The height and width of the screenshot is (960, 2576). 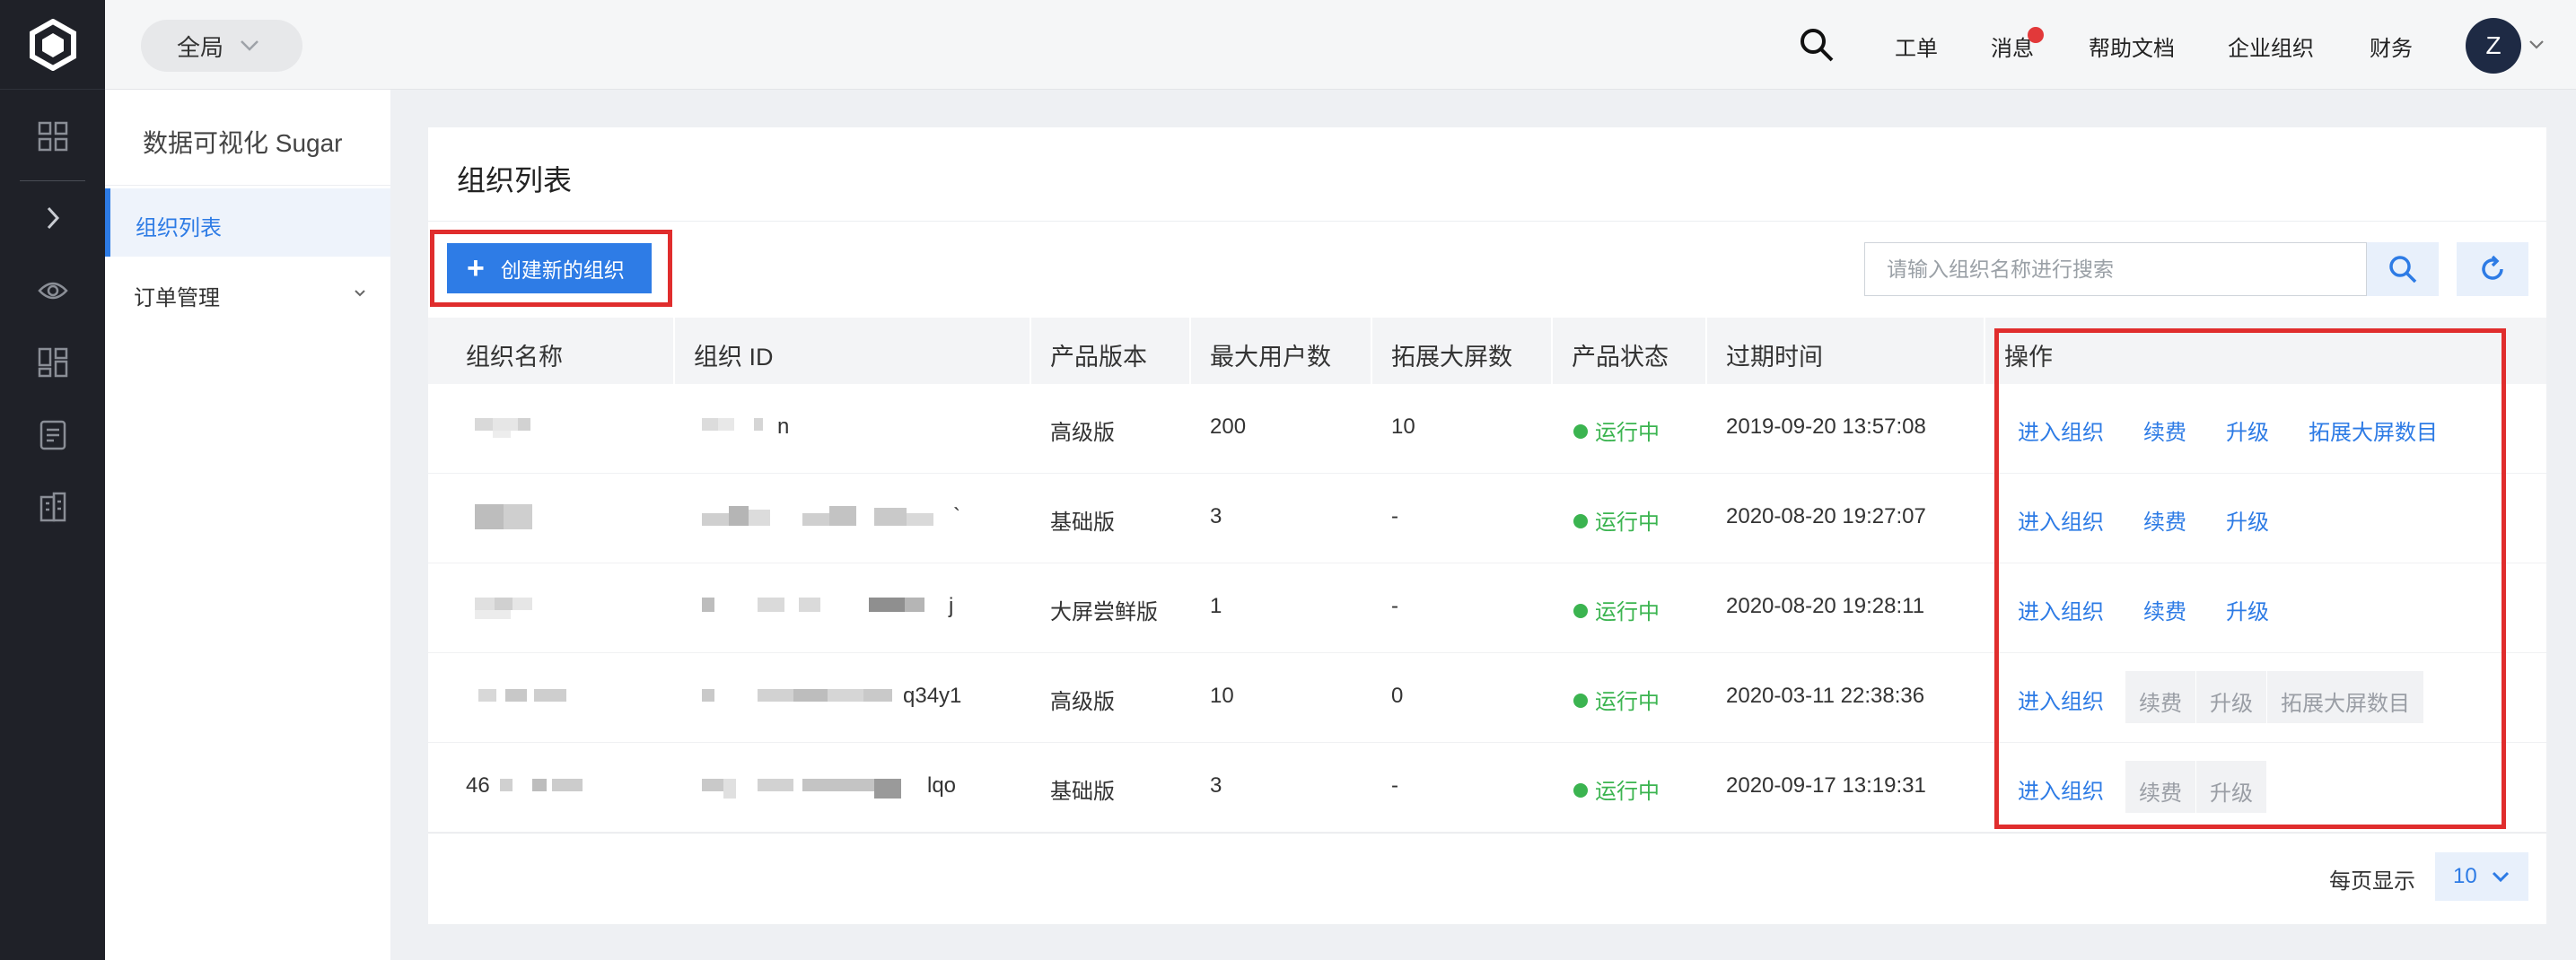 What do you see at coordinates (2465, 876) in the screenshot?
I see `page-size-value: 10` at bounding box center [2465, 876].